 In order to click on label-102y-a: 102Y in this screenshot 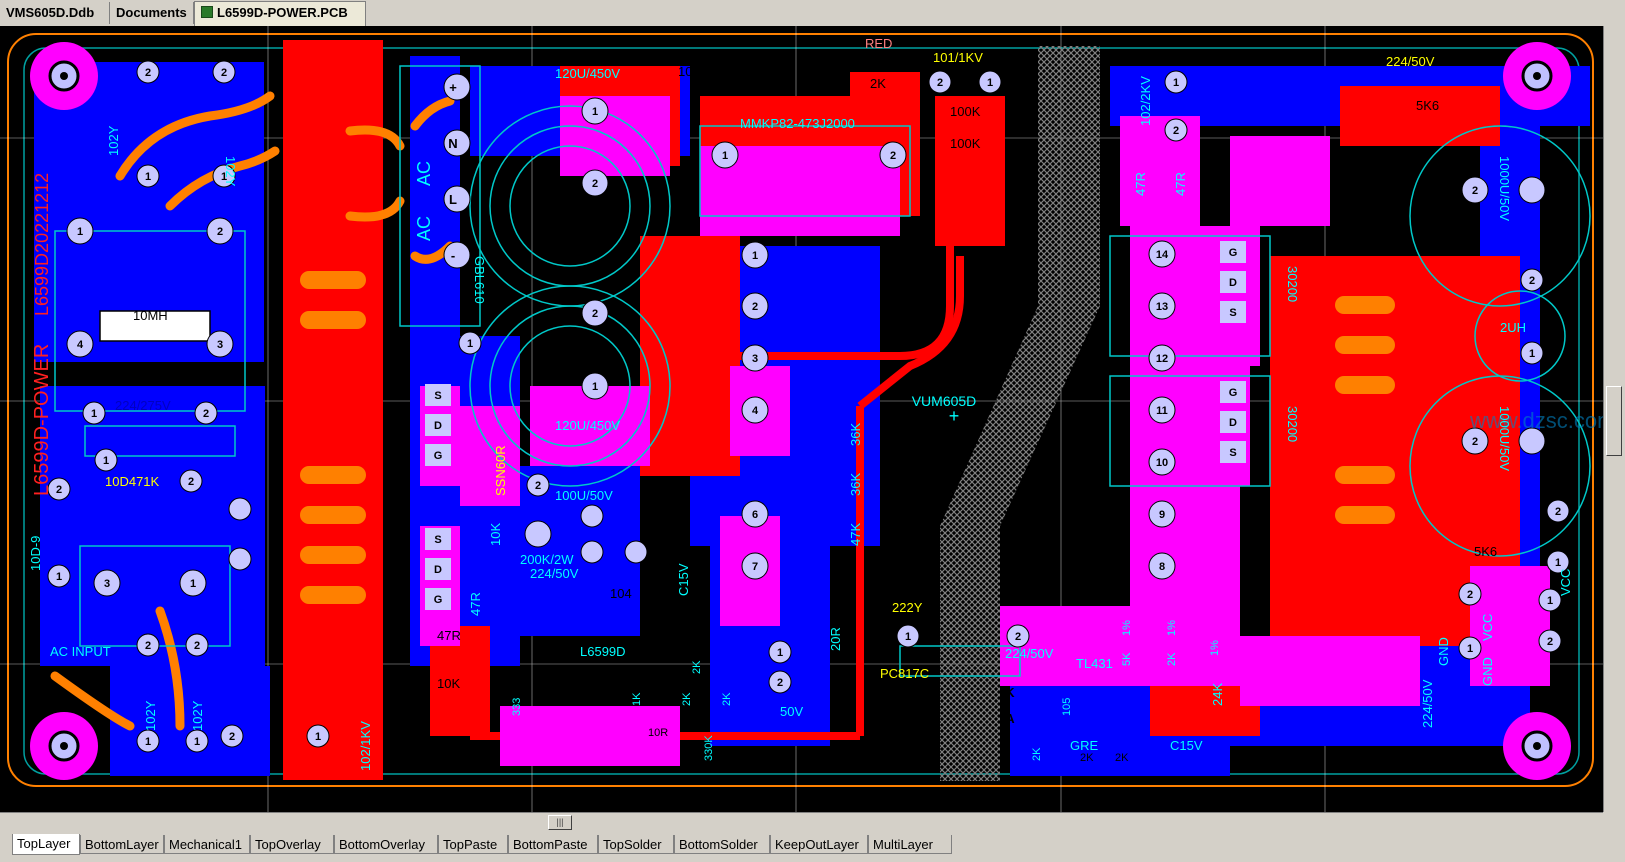, I will do `click(113, 140)`.